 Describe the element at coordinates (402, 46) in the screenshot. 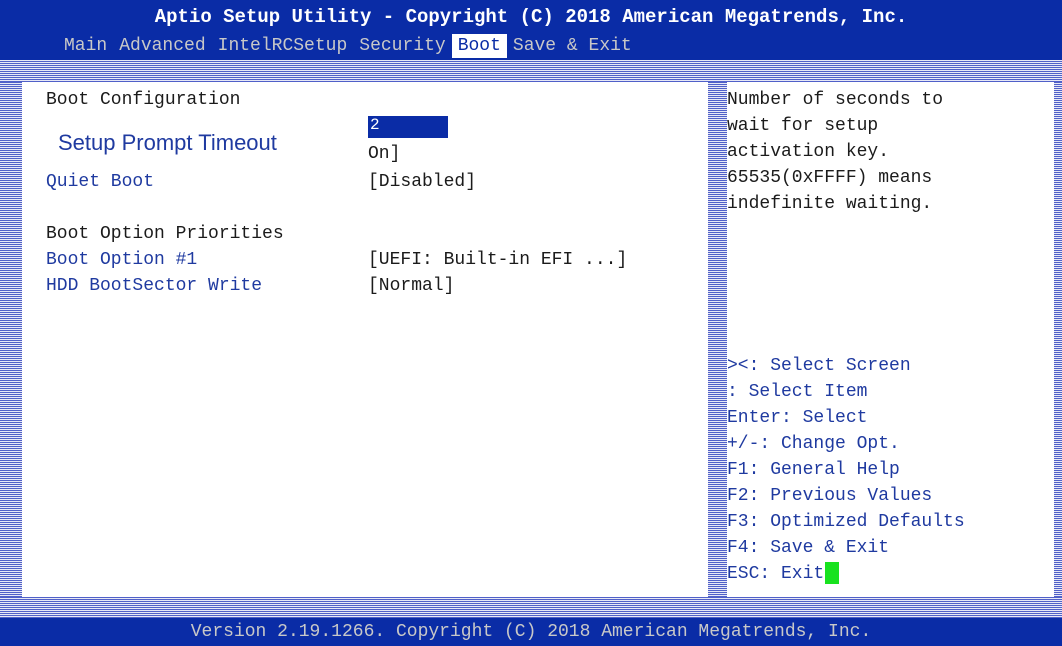

I see `menu-security: Security` at that location.